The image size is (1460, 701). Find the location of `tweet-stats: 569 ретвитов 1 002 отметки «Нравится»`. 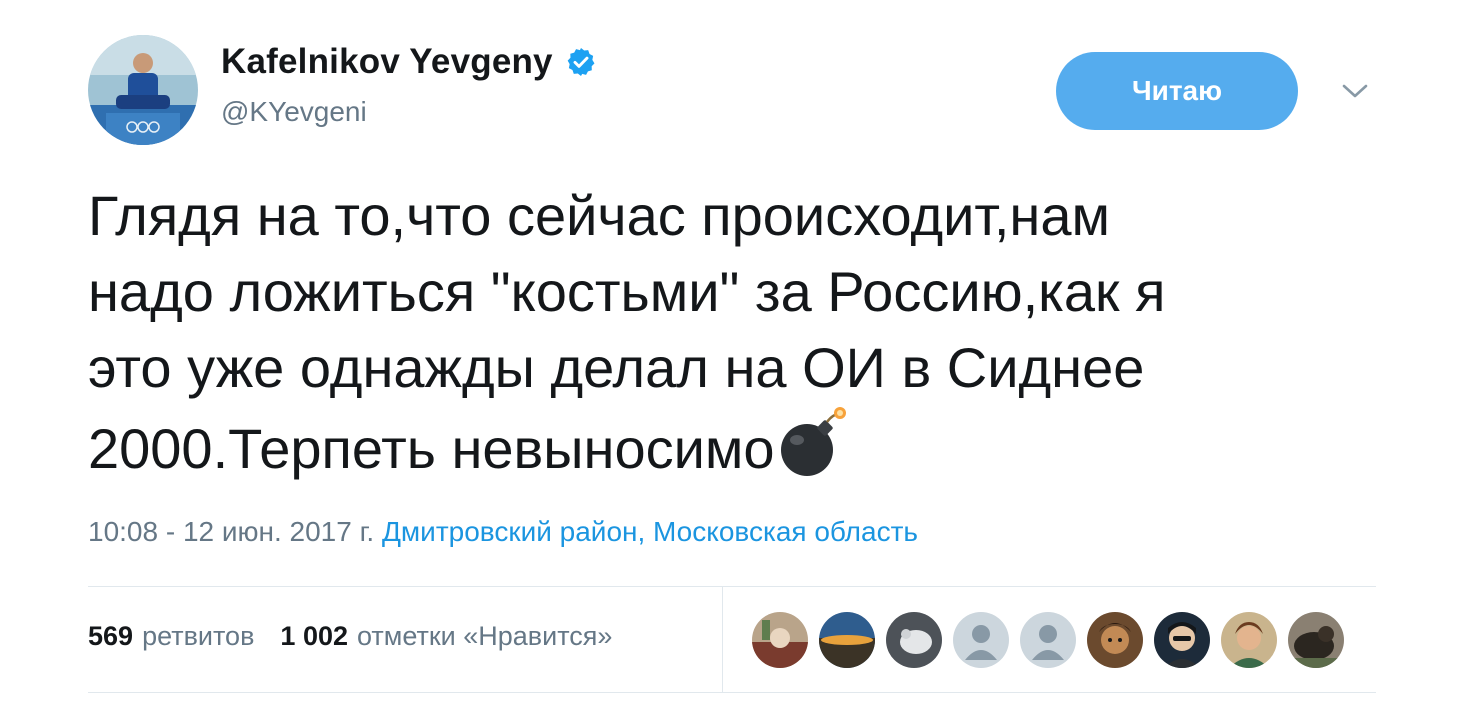

tweet-stats: 569 ретвитов 1 002 отметки «Нравится» is located at coordinates (350, 636).